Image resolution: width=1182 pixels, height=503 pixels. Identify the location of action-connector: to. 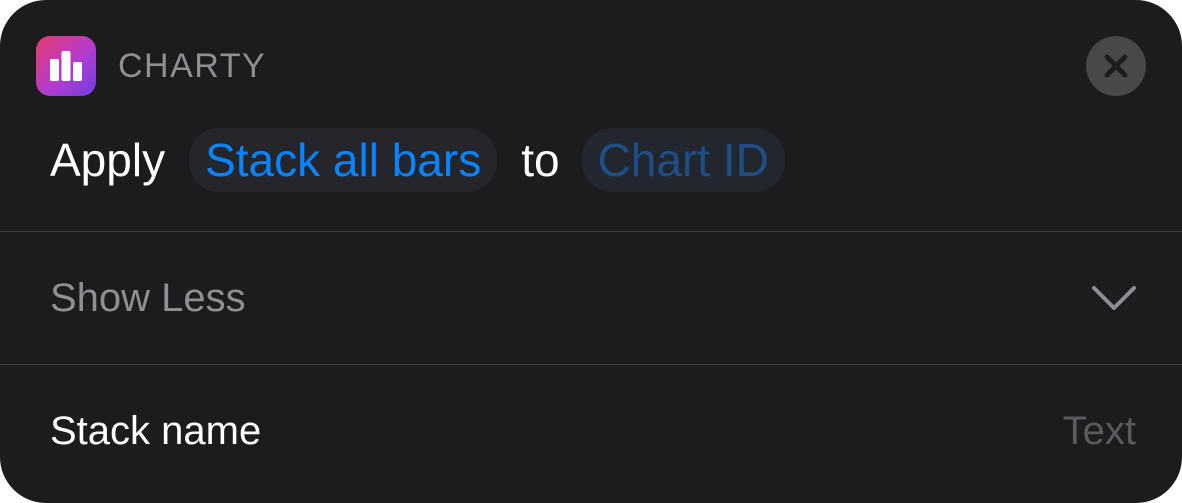
(540, 160).